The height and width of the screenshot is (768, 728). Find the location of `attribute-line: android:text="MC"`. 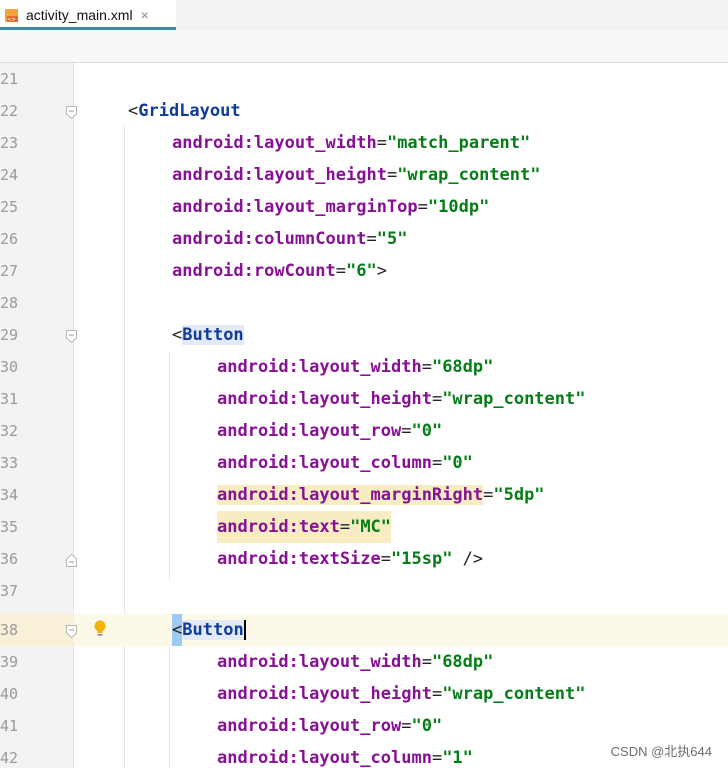

attribute-line: android:text="MC" is located at coordinates (304, 527).